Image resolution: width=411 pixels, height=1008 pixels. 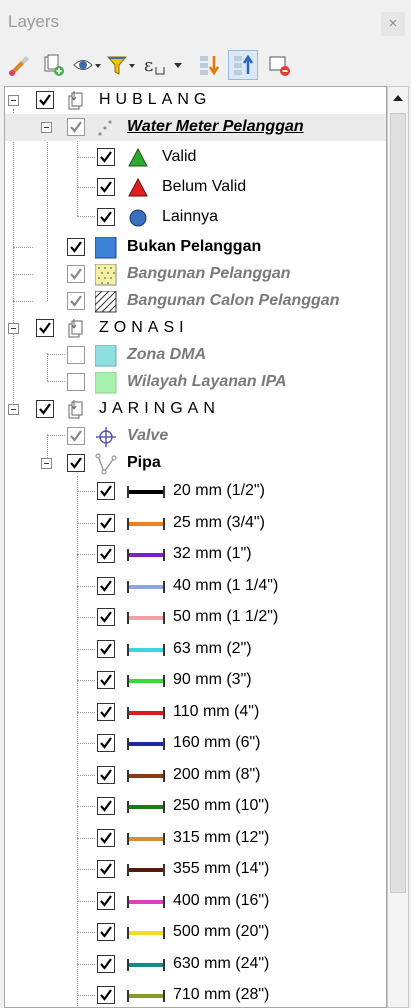 What do you see at coordinates (195, 217) in the screenshot?
I see `legend-item-lainnya: Lainnya` at bounding box center [195, 217].